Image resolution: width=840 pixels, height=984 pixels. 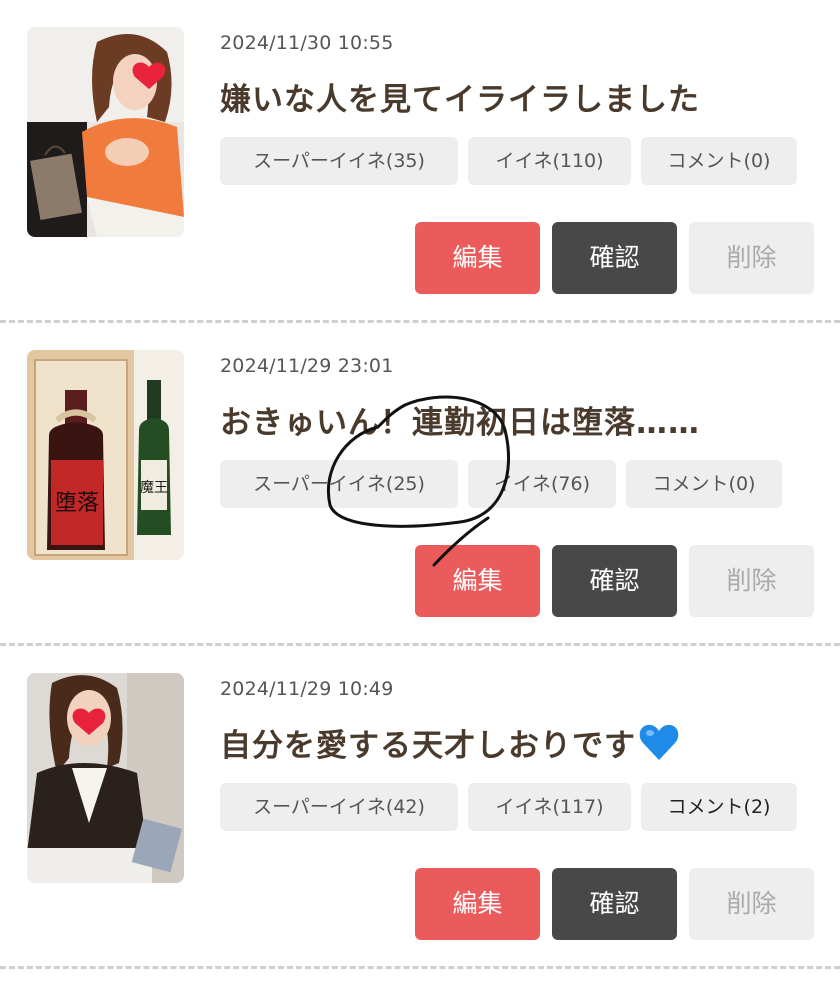 I want to click on sake-bottle-photo-image: 堕落 魔王, so click(x=105, y=455).